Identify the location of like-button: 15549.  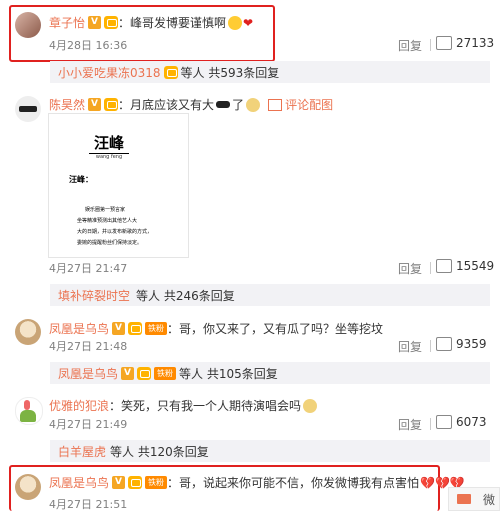
(465, 266).